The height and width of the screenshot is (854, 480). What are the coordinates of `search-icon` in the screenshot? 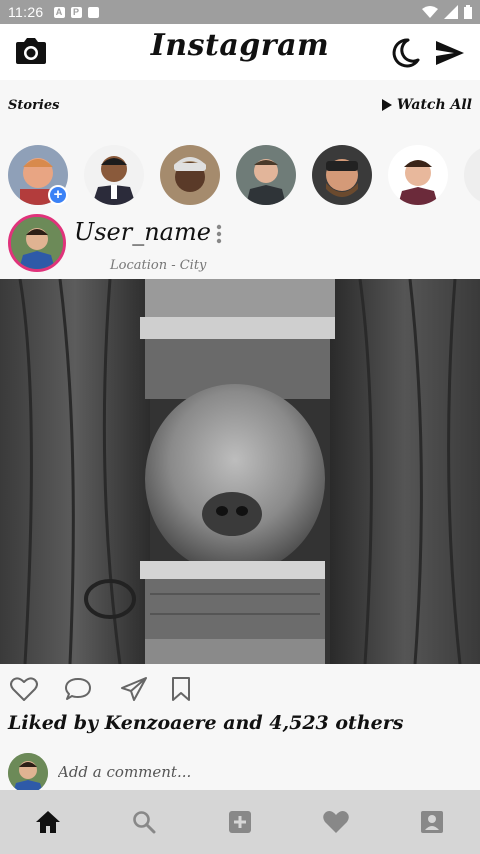 It's located at (144, 822).